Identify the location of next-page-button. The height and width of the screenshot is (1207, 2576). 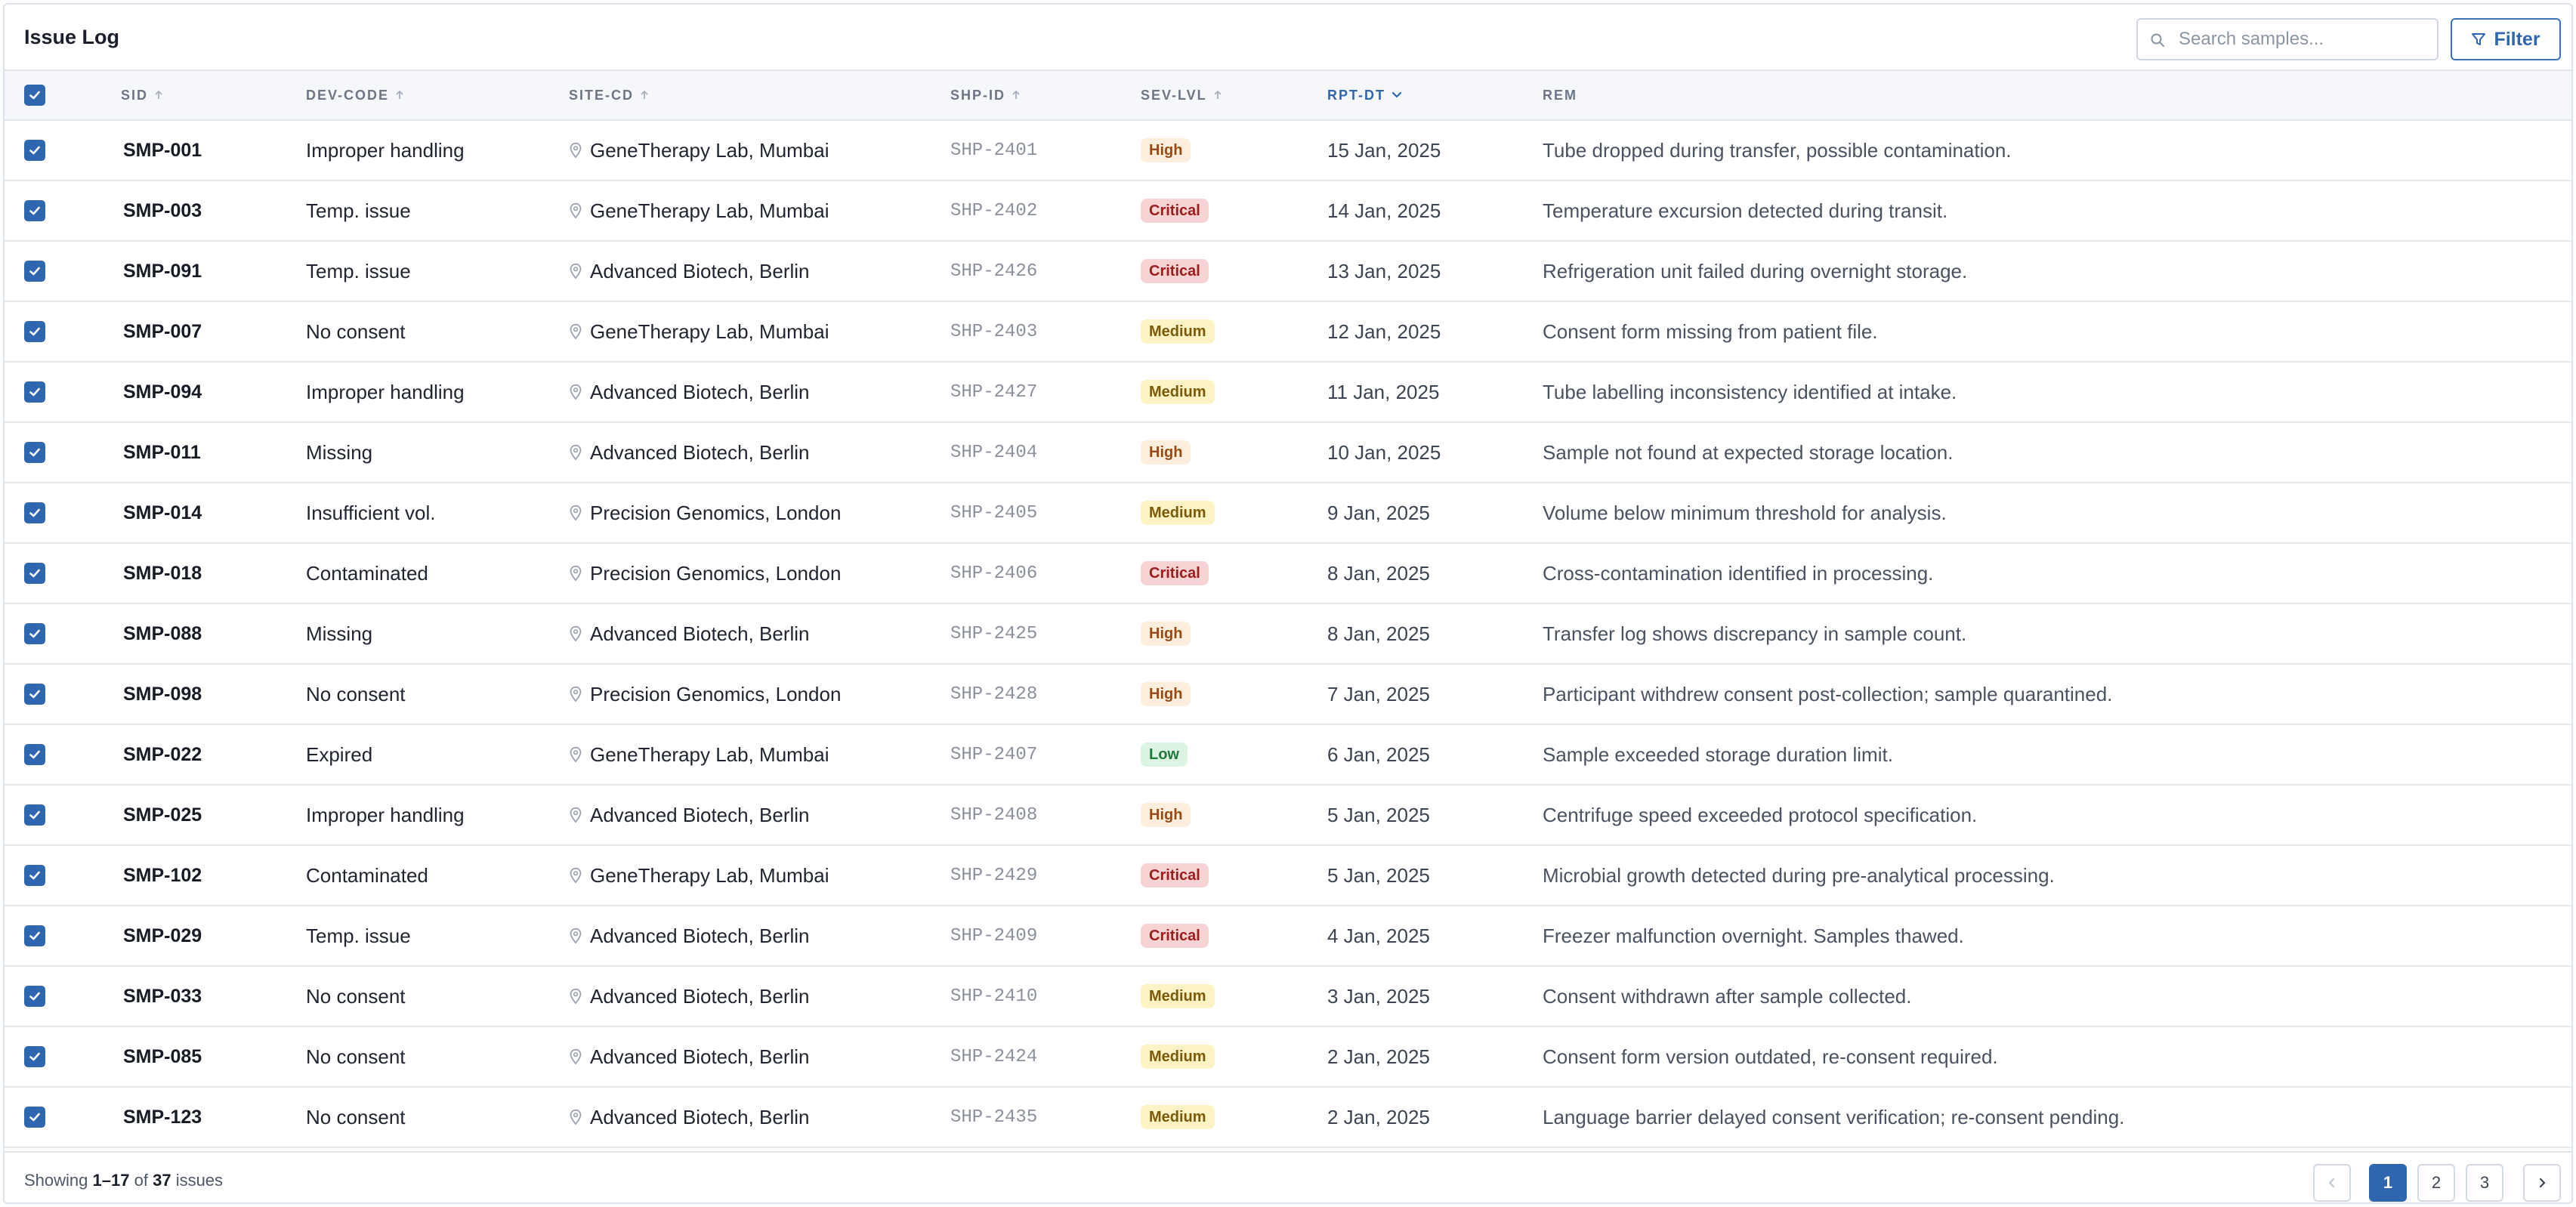
(2542, 1183).